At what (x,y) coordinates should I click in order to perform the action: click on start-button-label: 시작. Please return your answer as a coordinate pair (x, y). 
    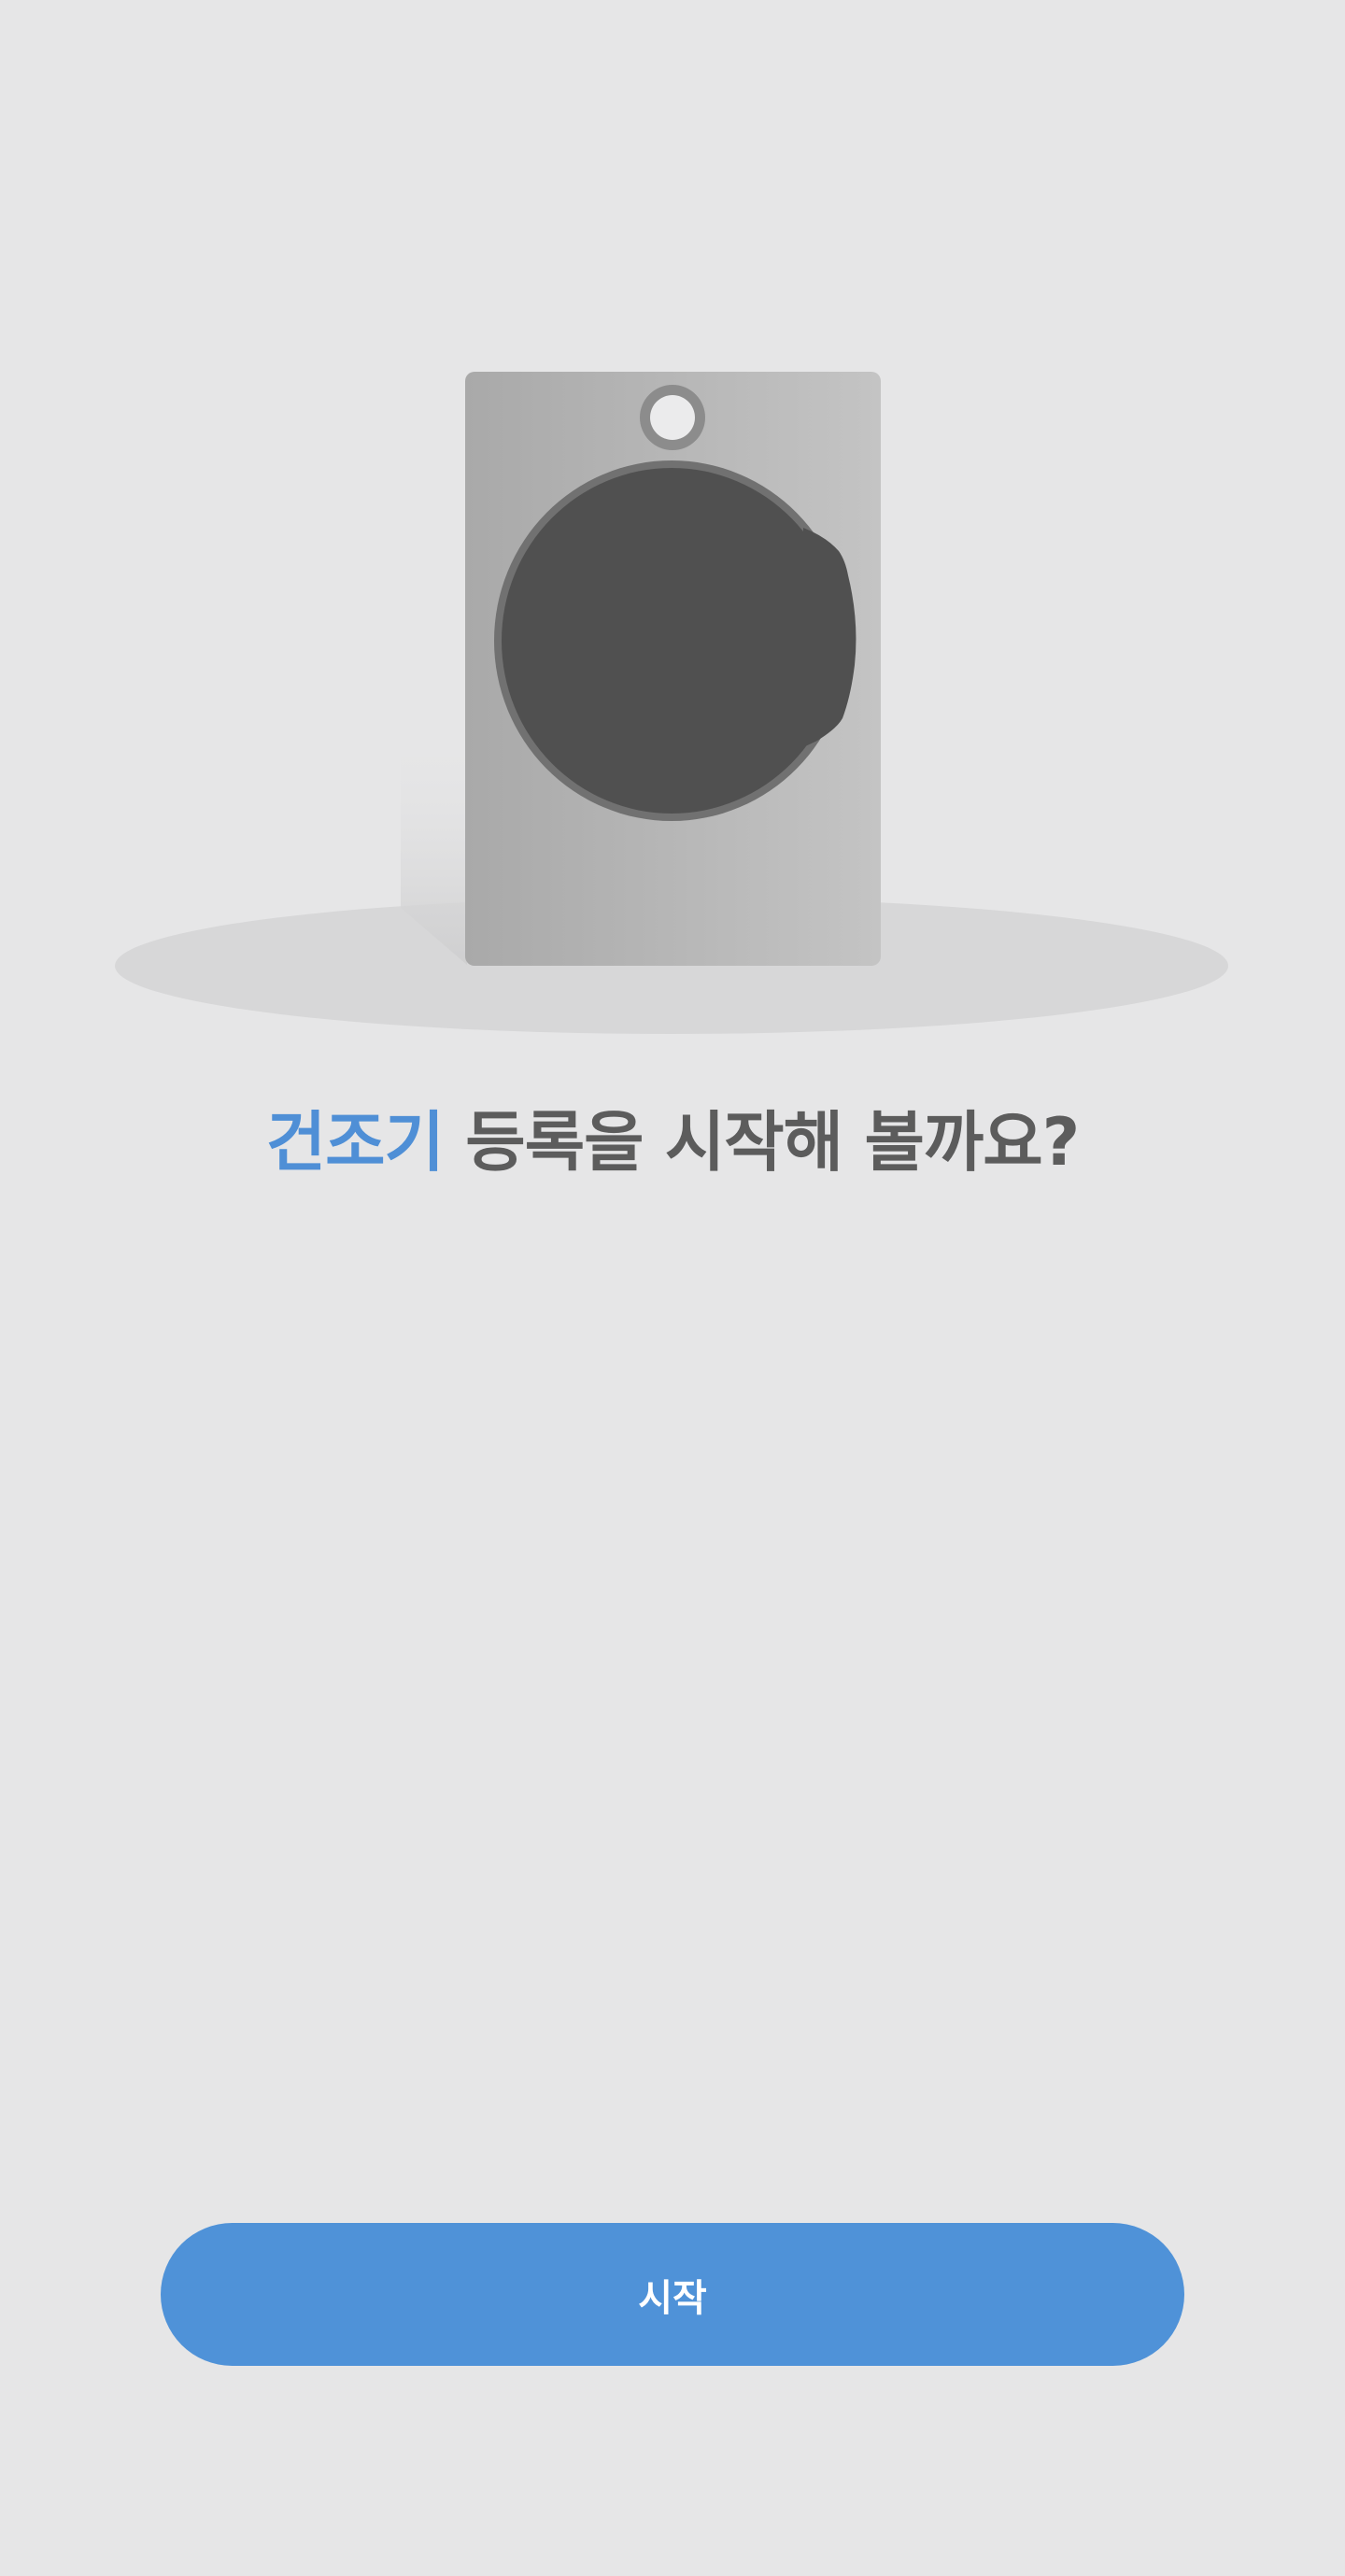
    Looking at the image, I should click on (672, 2298).